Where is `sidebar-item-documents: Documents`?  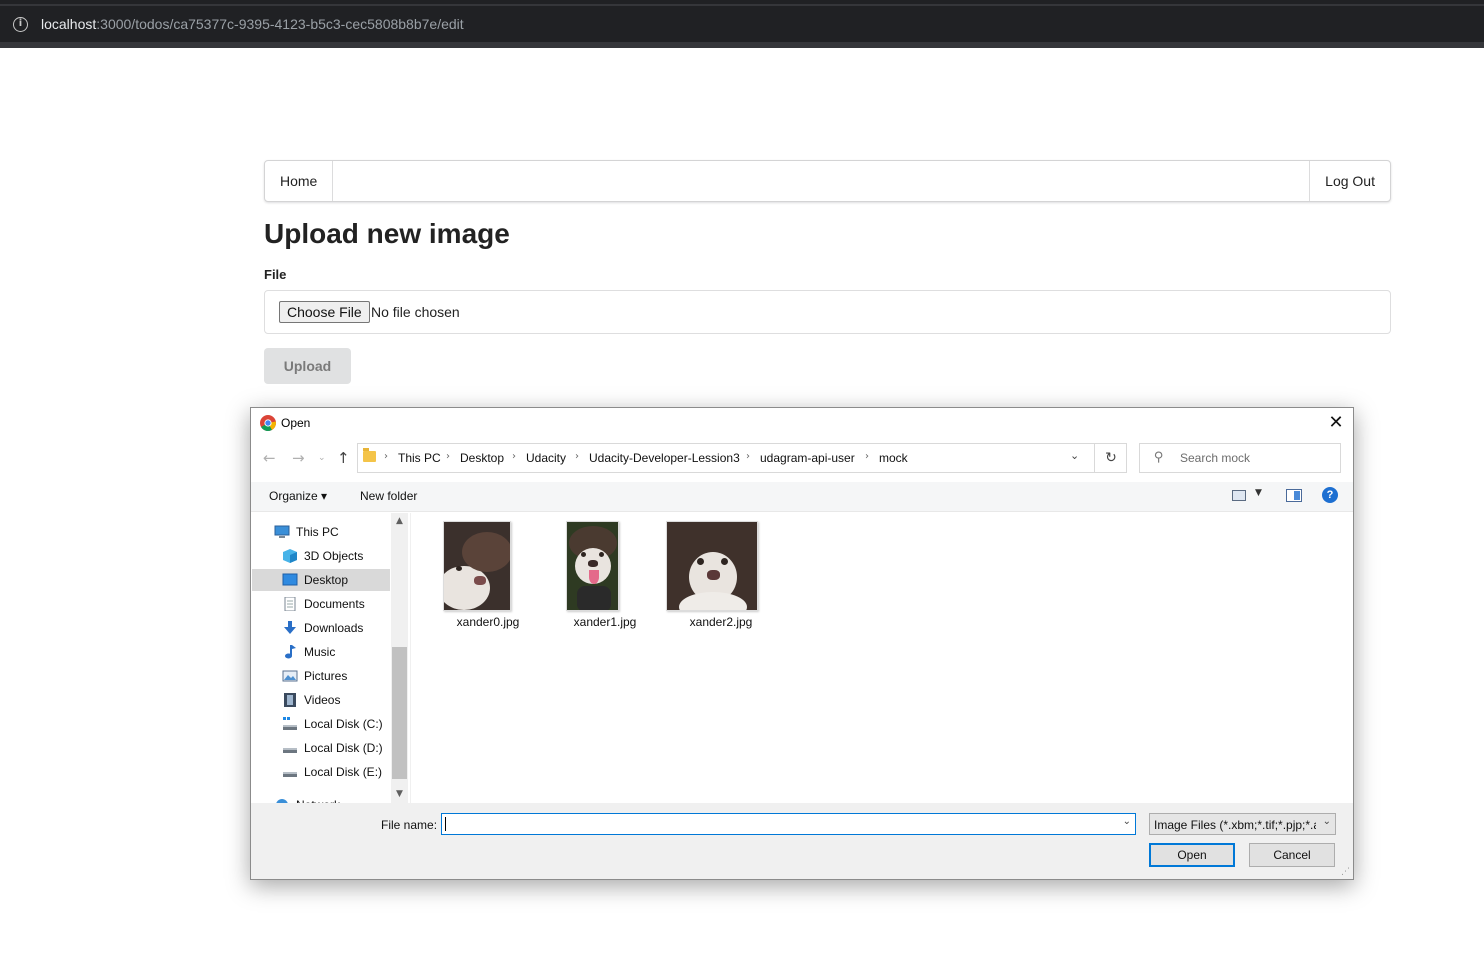 sidebar-item-documents: Documents is located at coordinates (321, 604).